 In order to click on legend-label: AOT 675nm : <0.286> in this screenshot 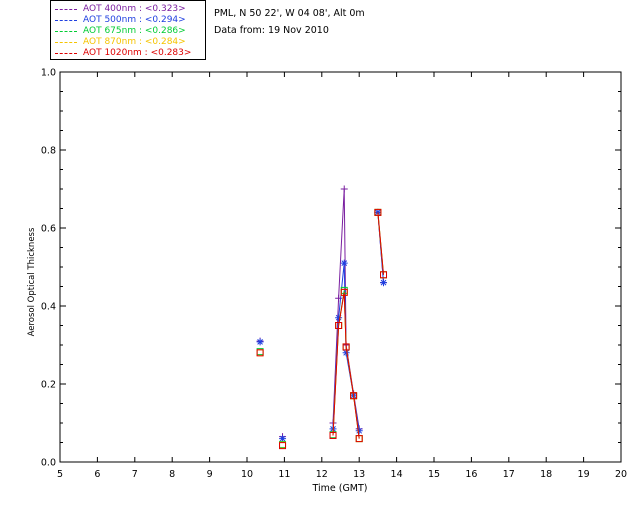, I will do `click(134, 31)`.